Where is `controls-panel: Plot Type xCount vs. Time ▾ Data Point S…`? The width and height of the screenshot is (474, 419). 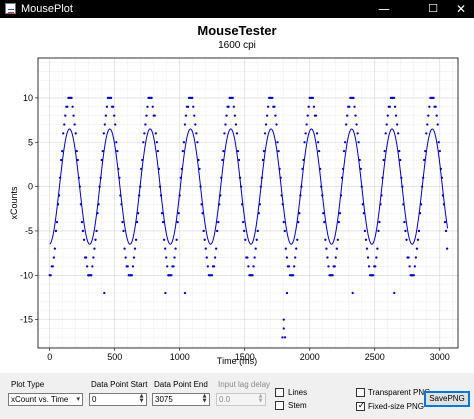
controls-panel: Plot Type xCount vs. Time ▾ Data Point S… is located at coordinates (237, 396).